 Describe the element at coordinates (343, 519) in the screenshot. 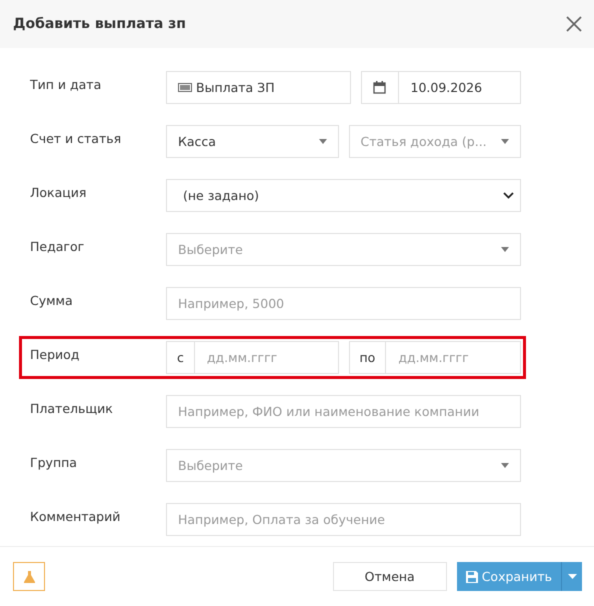

I see `input-field: Например, Оплата за обучение` at that location.